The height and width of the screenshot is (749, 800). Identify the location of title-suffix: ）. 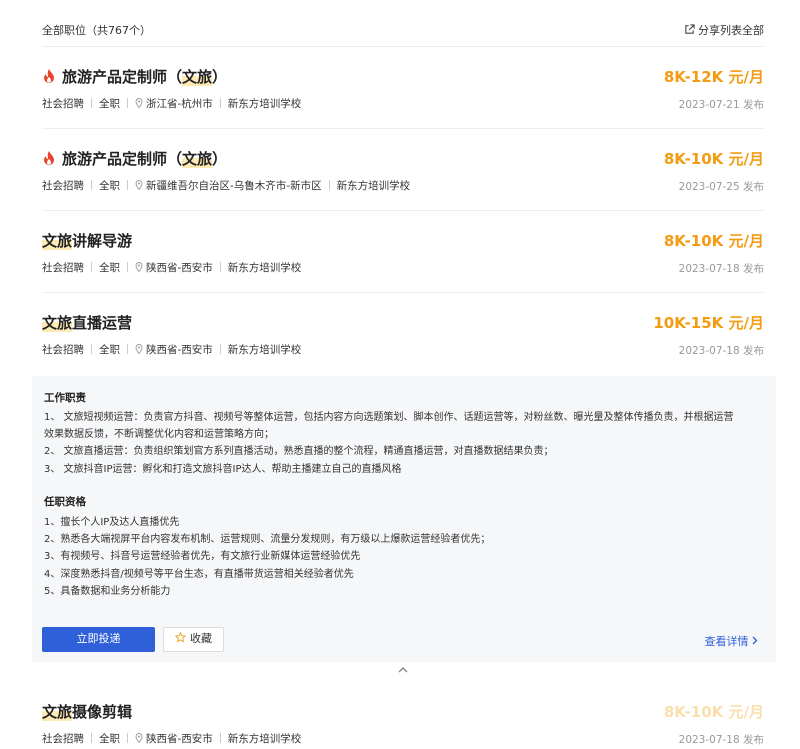
(220, 77).